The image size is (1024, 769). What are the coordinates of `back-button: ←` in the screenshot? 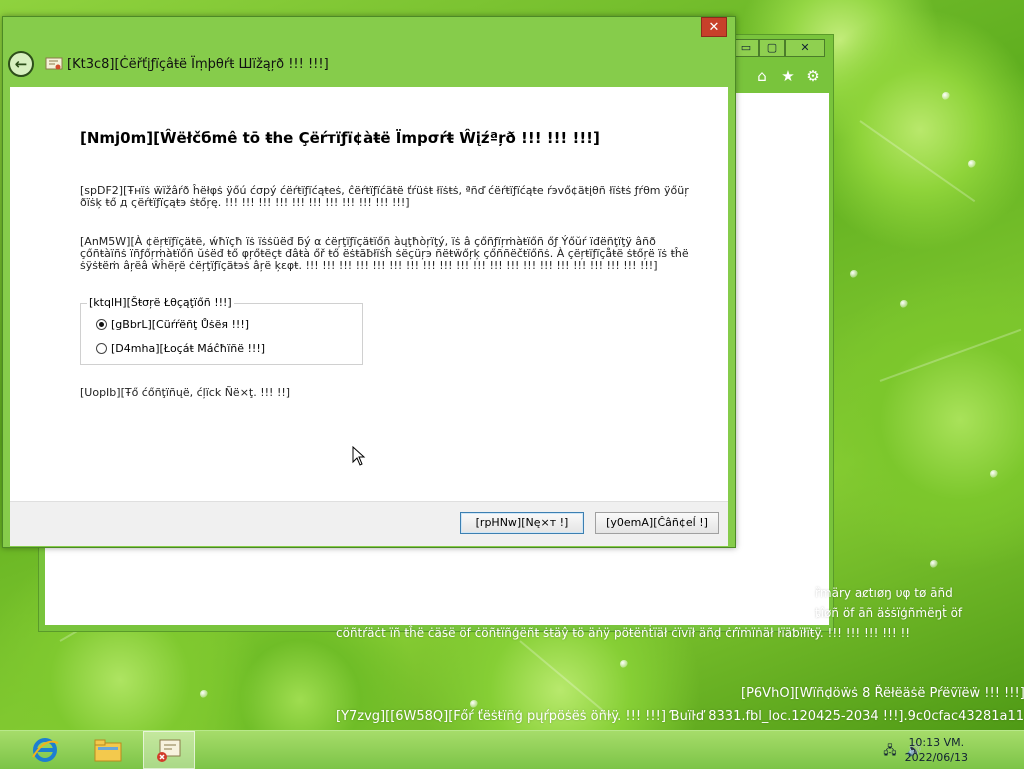 It's located at (21, 64).